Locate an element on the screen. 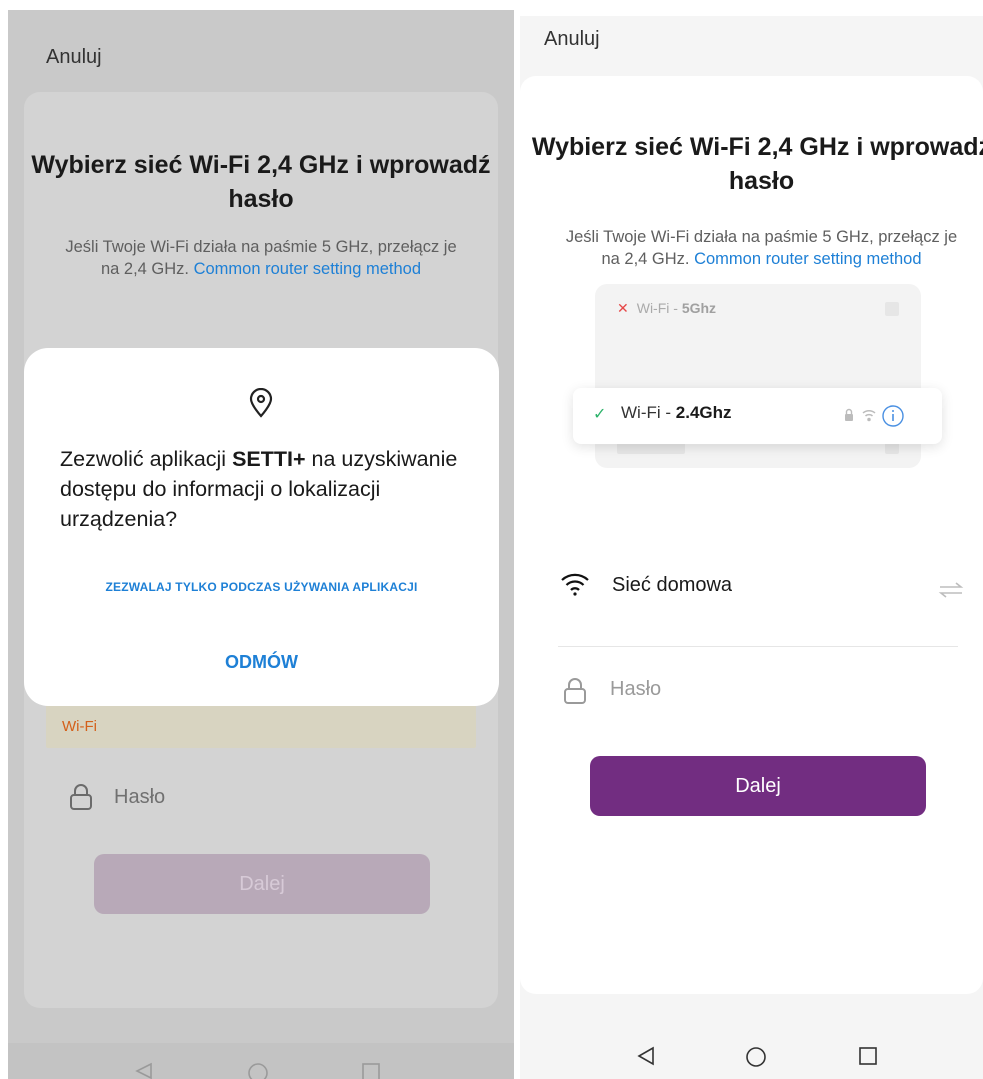 This screenshot has height=1079, width=983. wifi-5ghz-label: Wi-Fi - is located at coordinates (659, 308).